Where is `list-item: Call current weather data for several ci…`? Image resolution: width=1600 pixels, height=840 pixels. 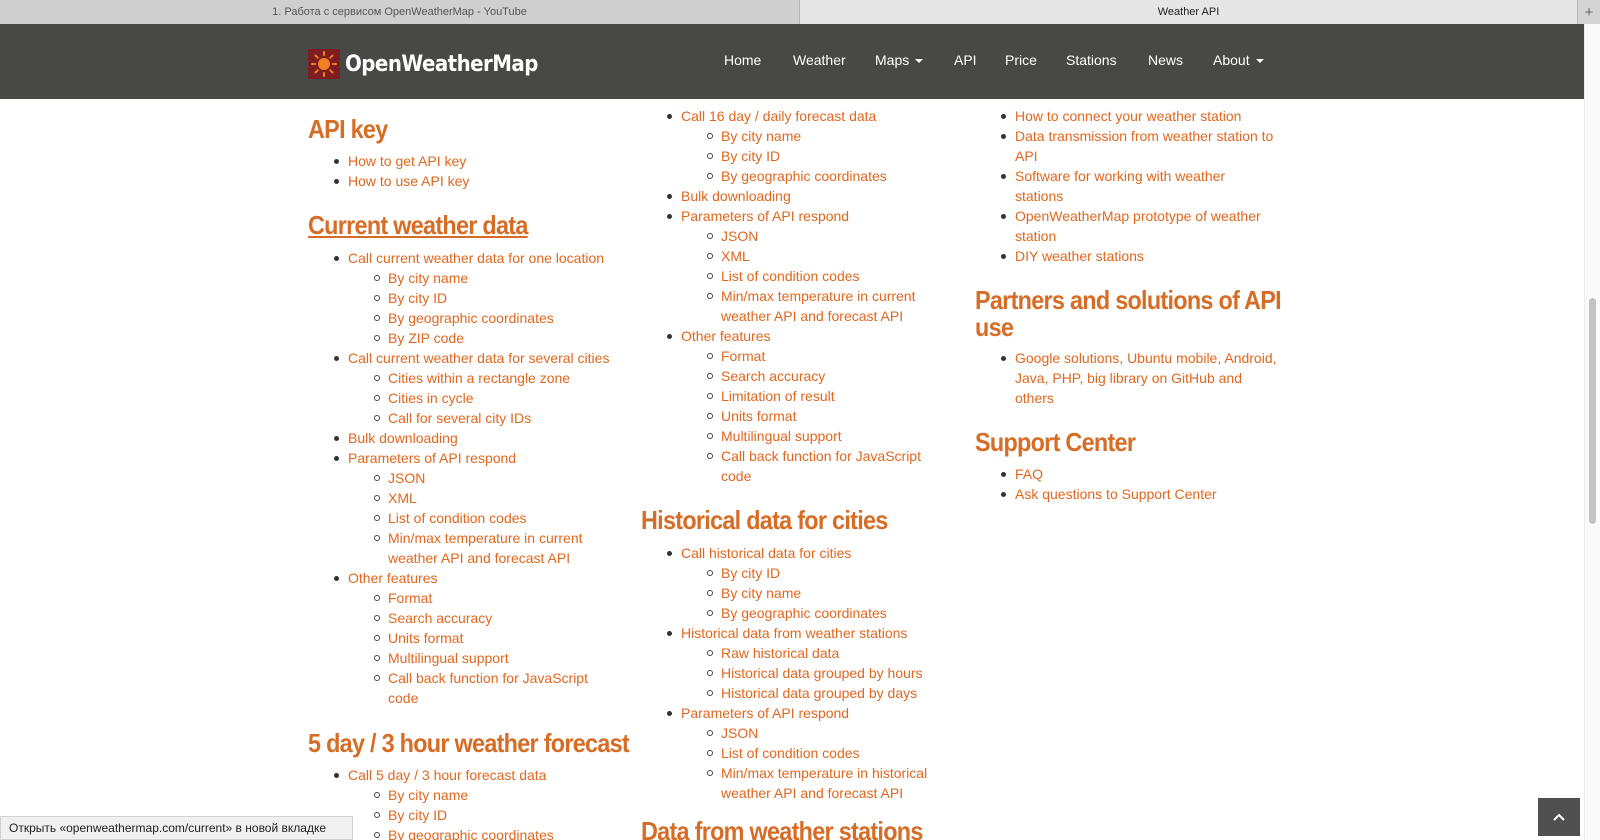
list-item: Call current weather data for several ci… is located at coordinates (471, 358).